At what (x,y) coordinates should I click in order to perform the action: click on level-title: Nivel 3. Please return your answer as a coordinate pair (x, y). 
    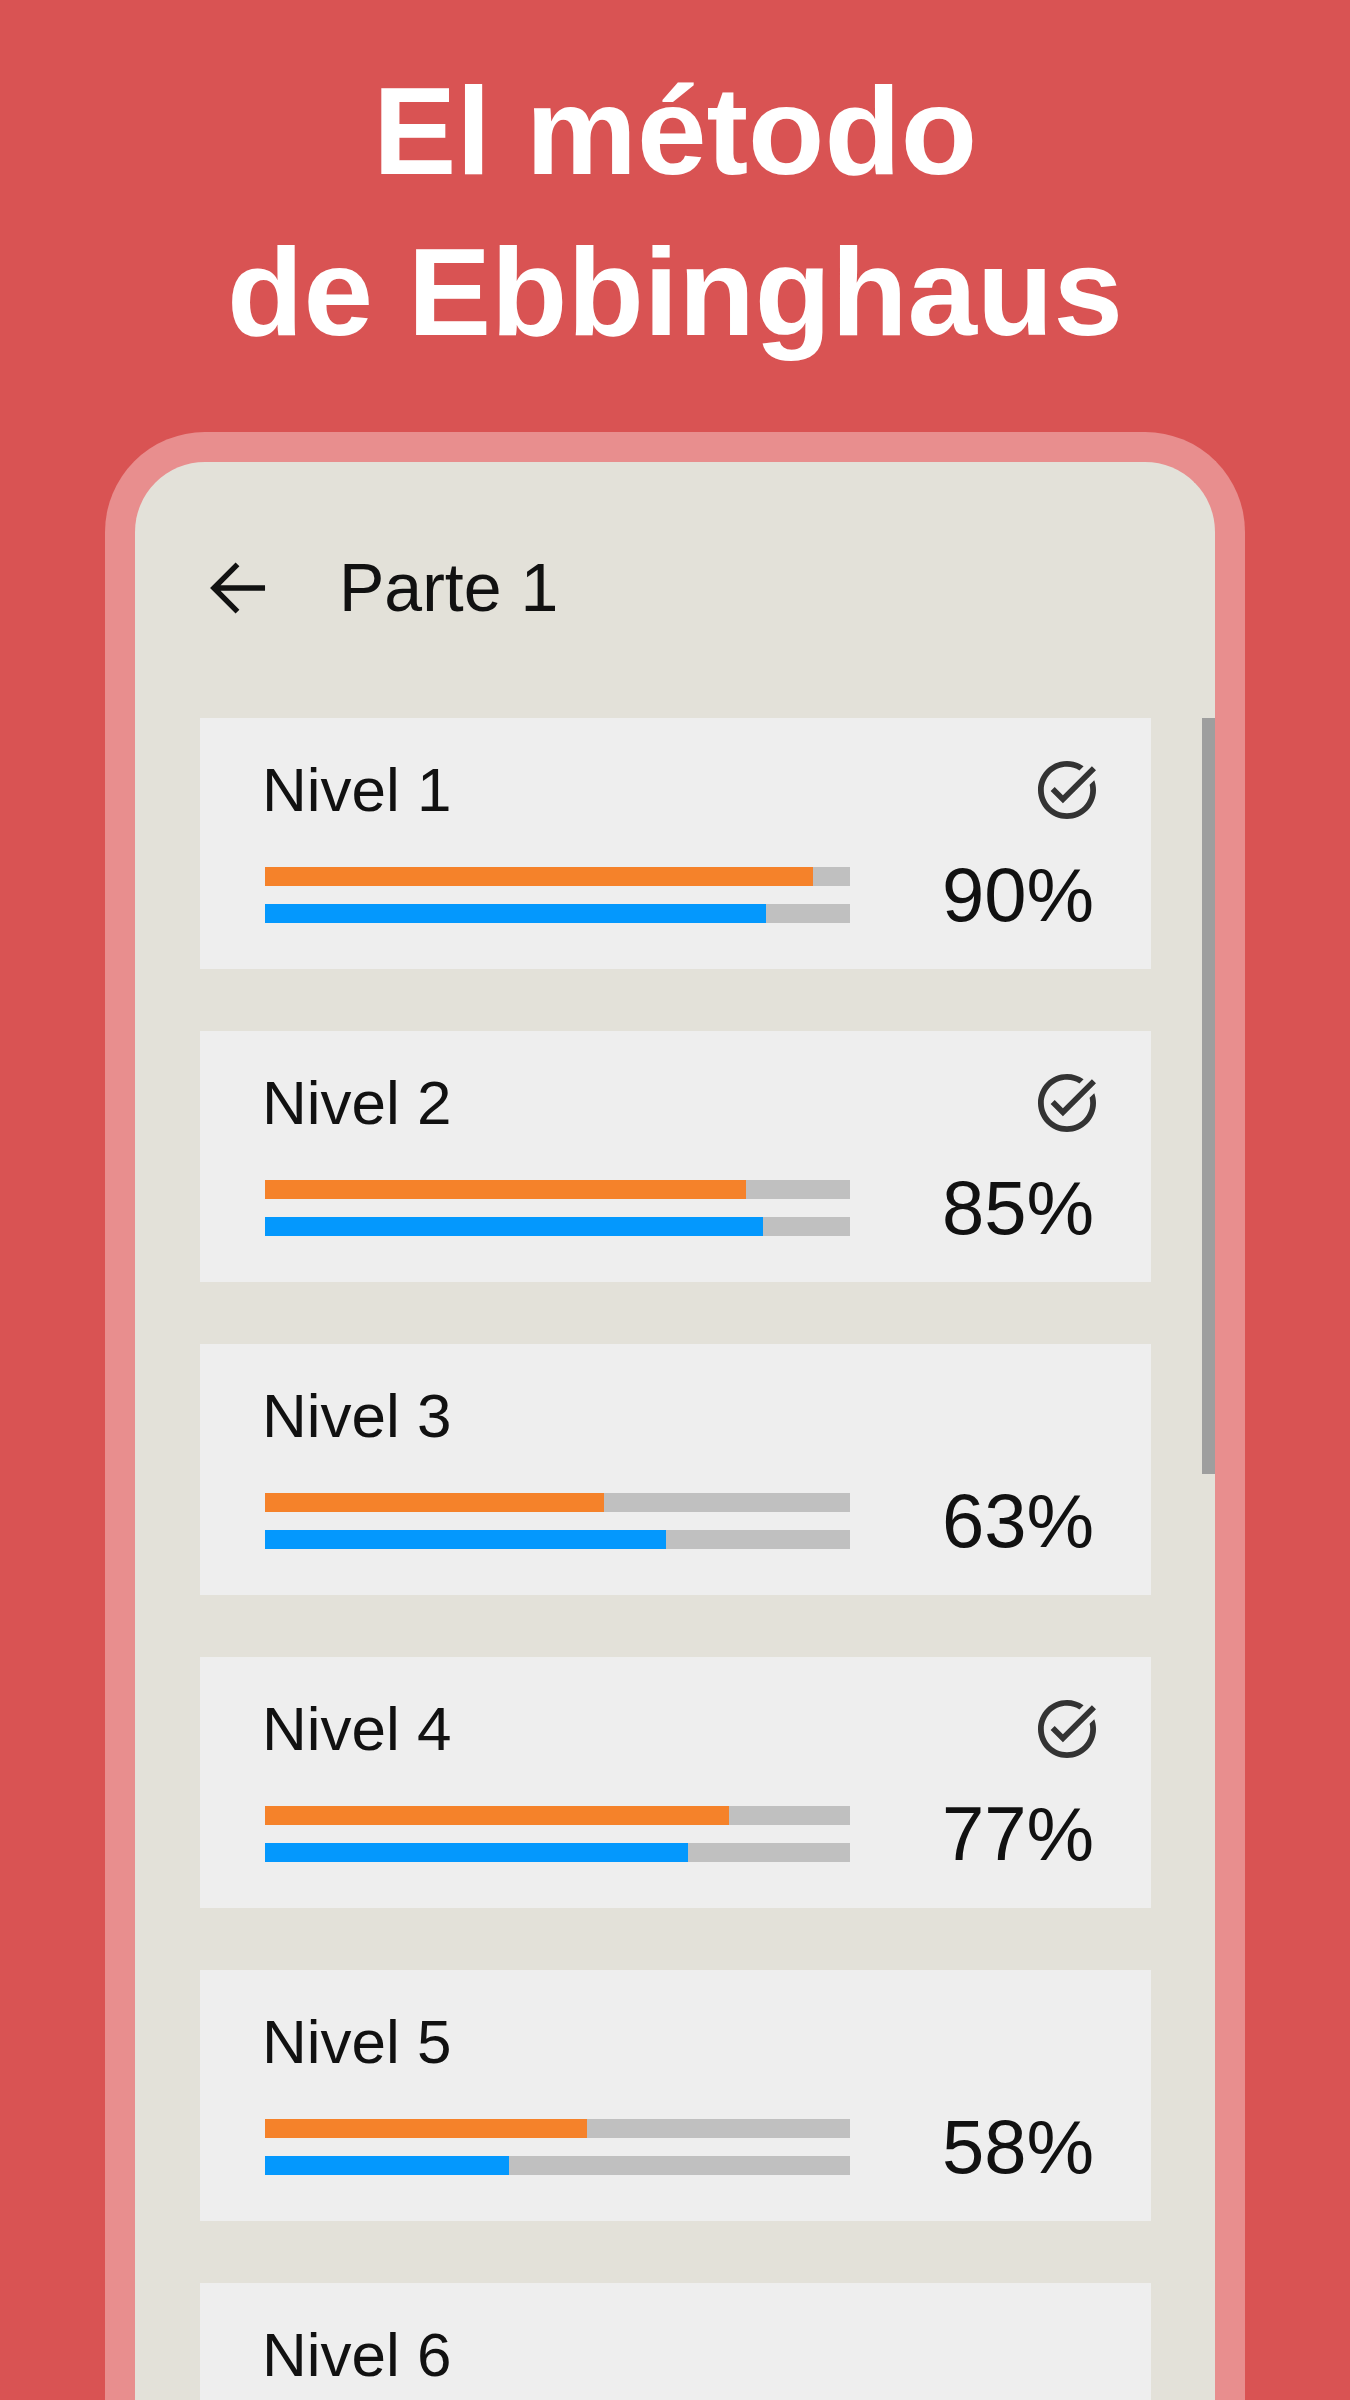
    Looking at the image, I should click on (357, 1415).